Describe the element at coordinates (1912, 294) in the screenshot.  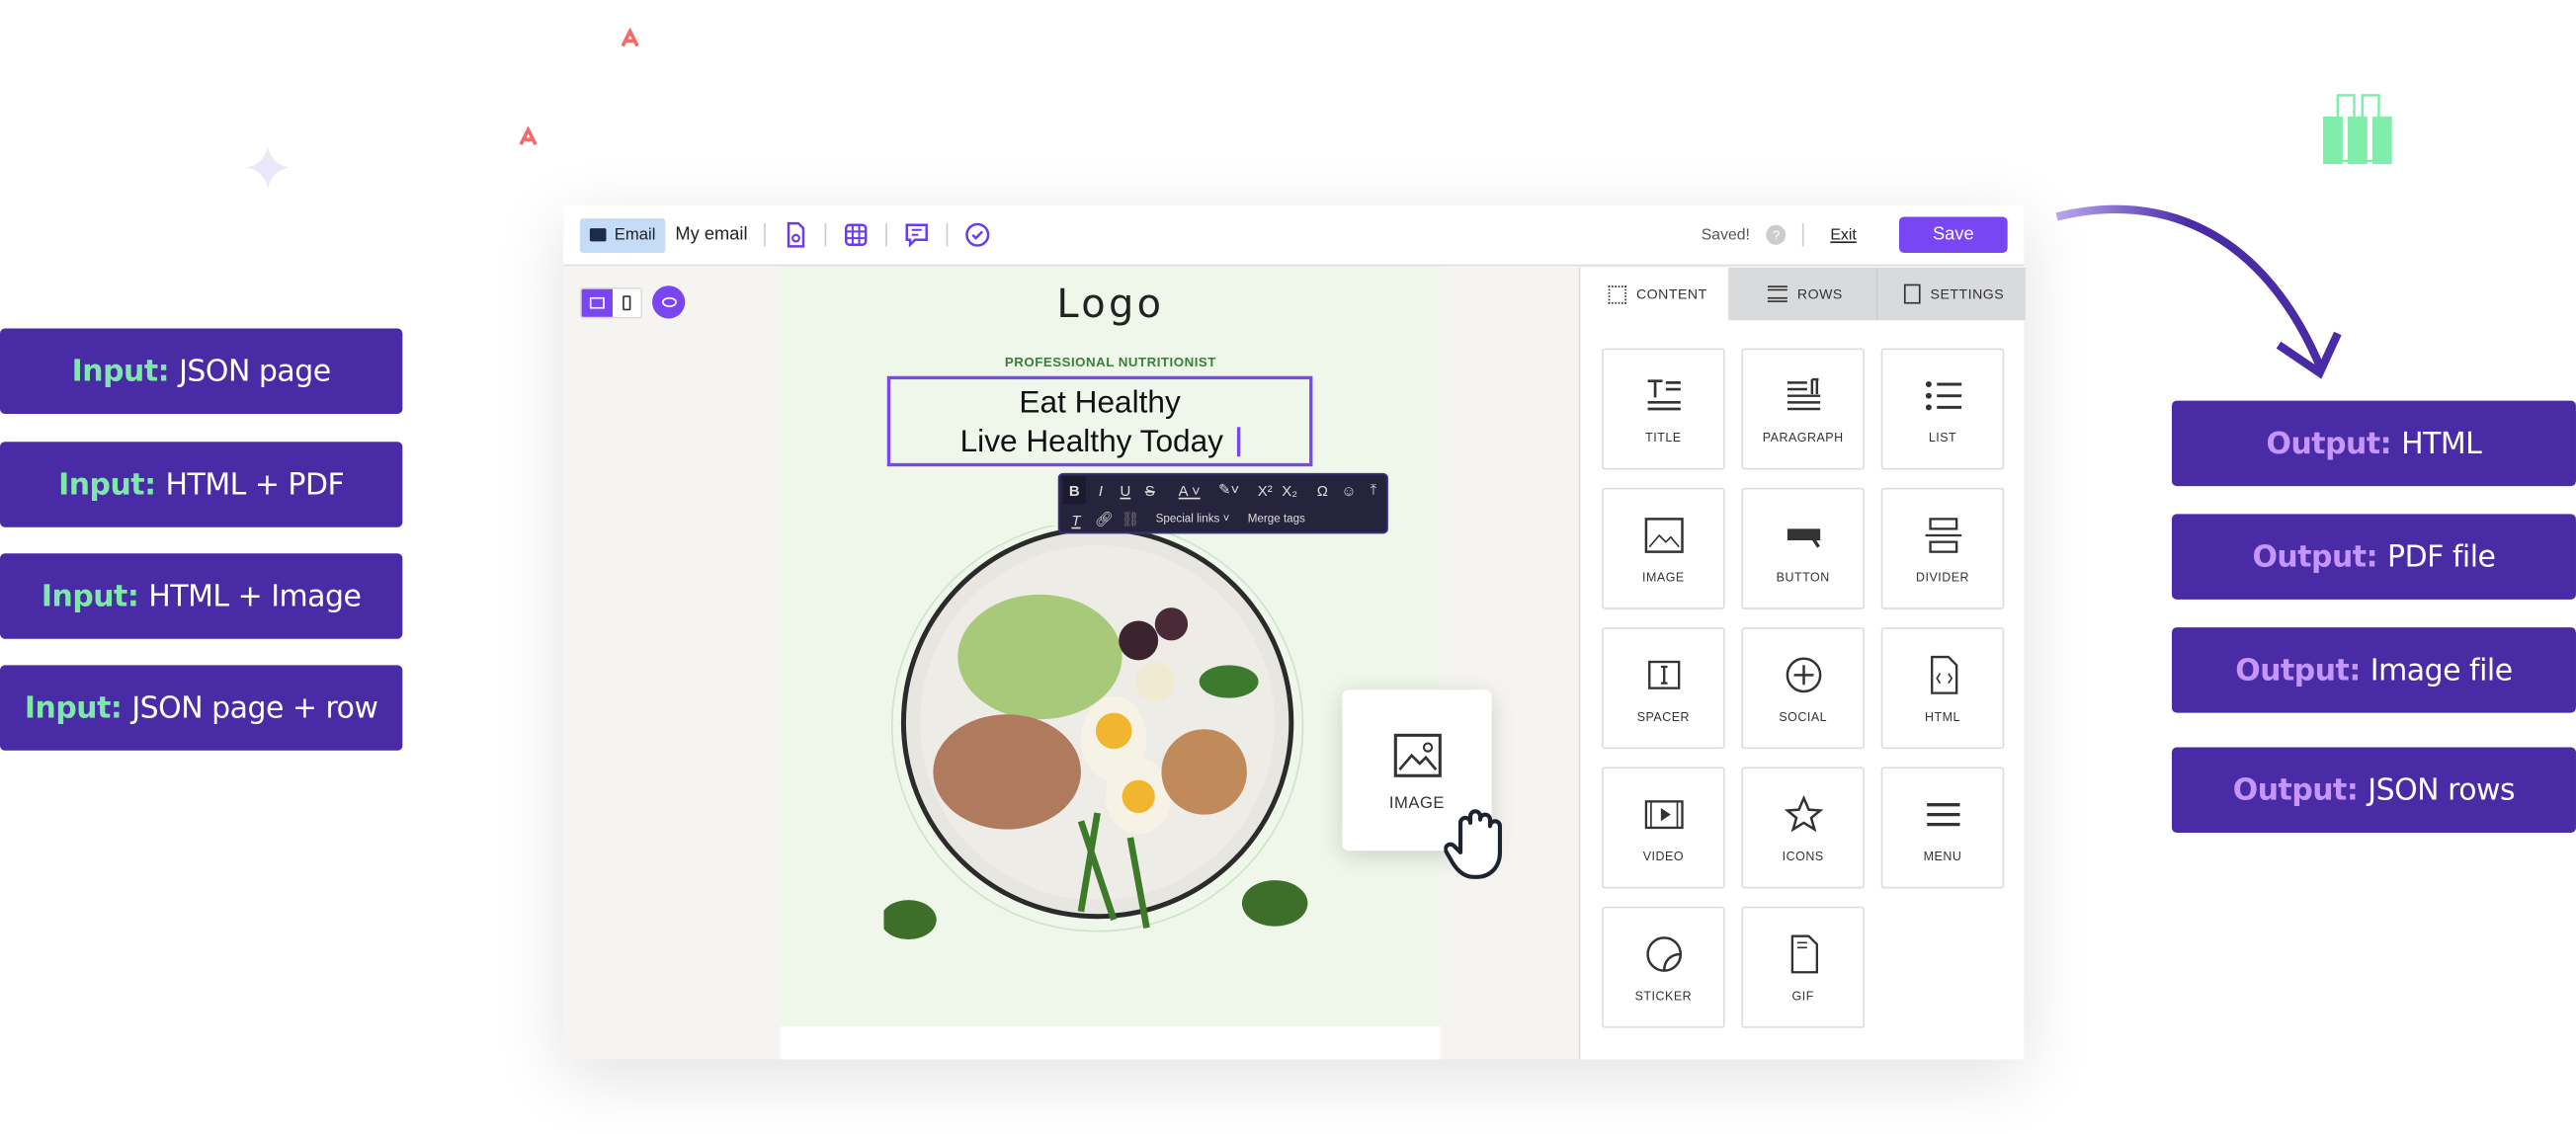
I see `settings-icon` at that location.